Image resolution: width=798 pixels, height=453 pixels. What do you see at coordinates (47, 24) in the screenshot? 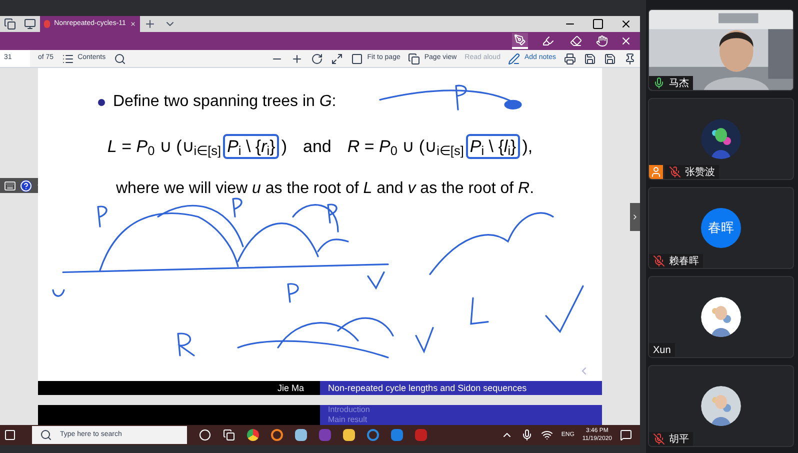
I see `pdf-file-icon` at bounding box center [47, 24].